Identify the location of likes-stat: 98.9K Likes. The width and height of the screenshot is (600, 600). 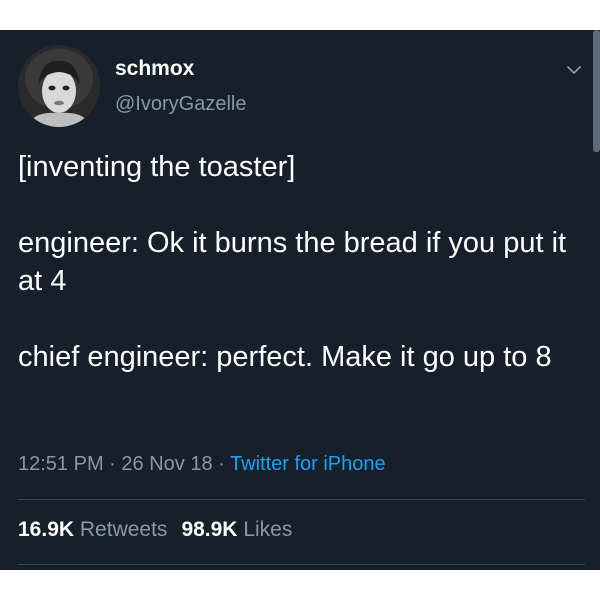
(236, 529).